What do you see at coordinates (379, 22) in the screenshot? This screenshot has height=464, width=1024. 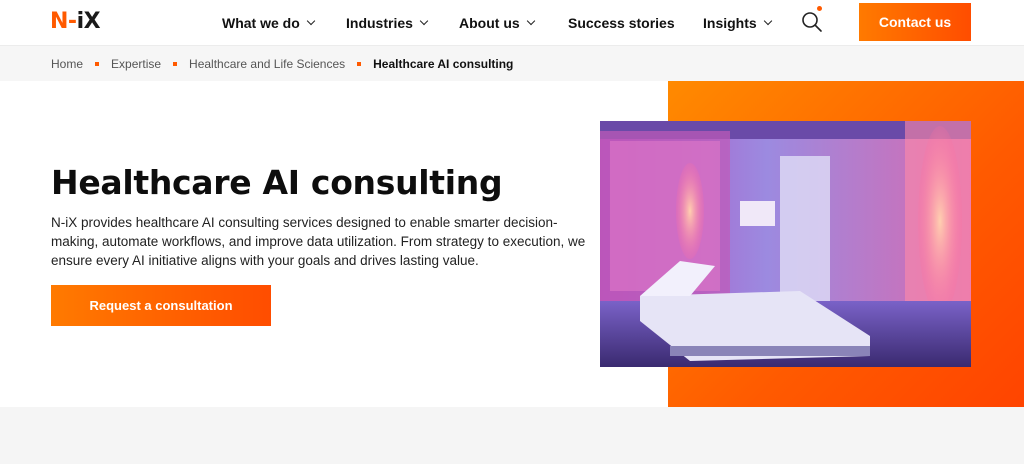 I see `nav-label: Industries` at bounding box center [379, 22].